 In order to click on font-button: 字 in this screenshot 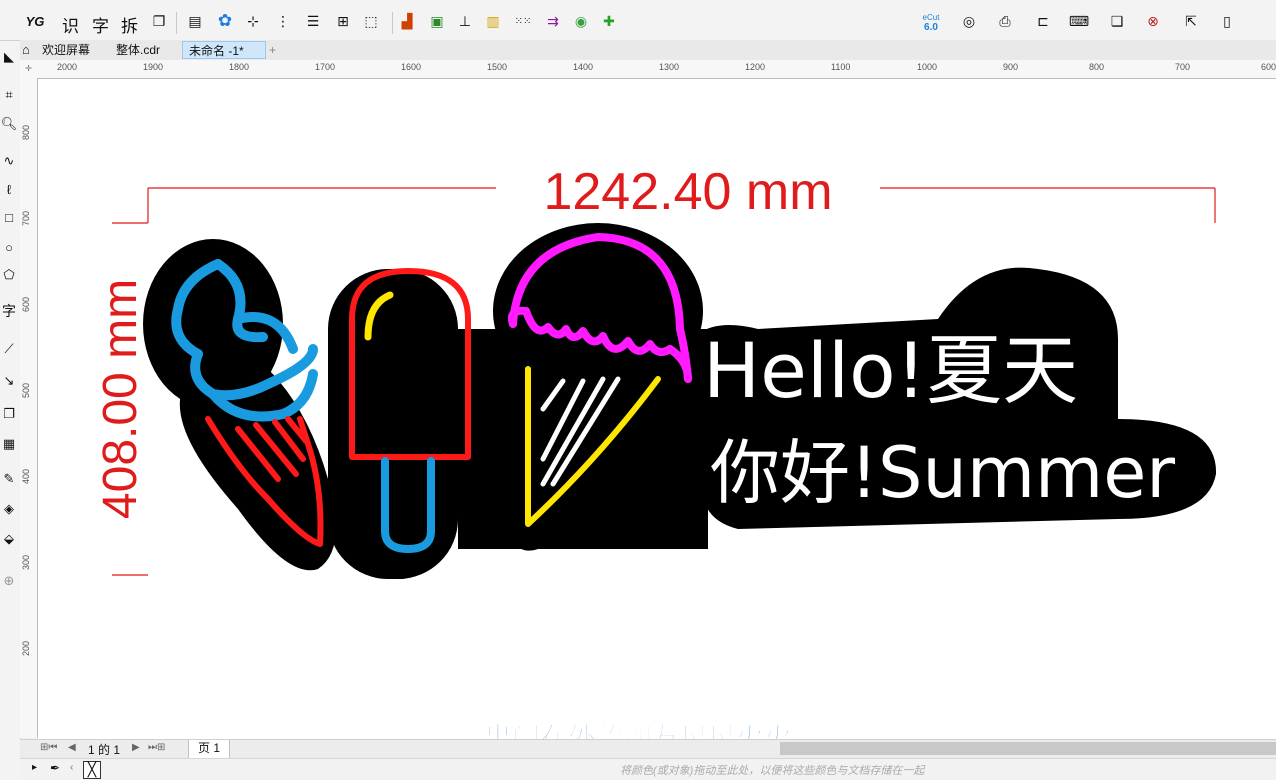, I will do `click(100, 24)`.